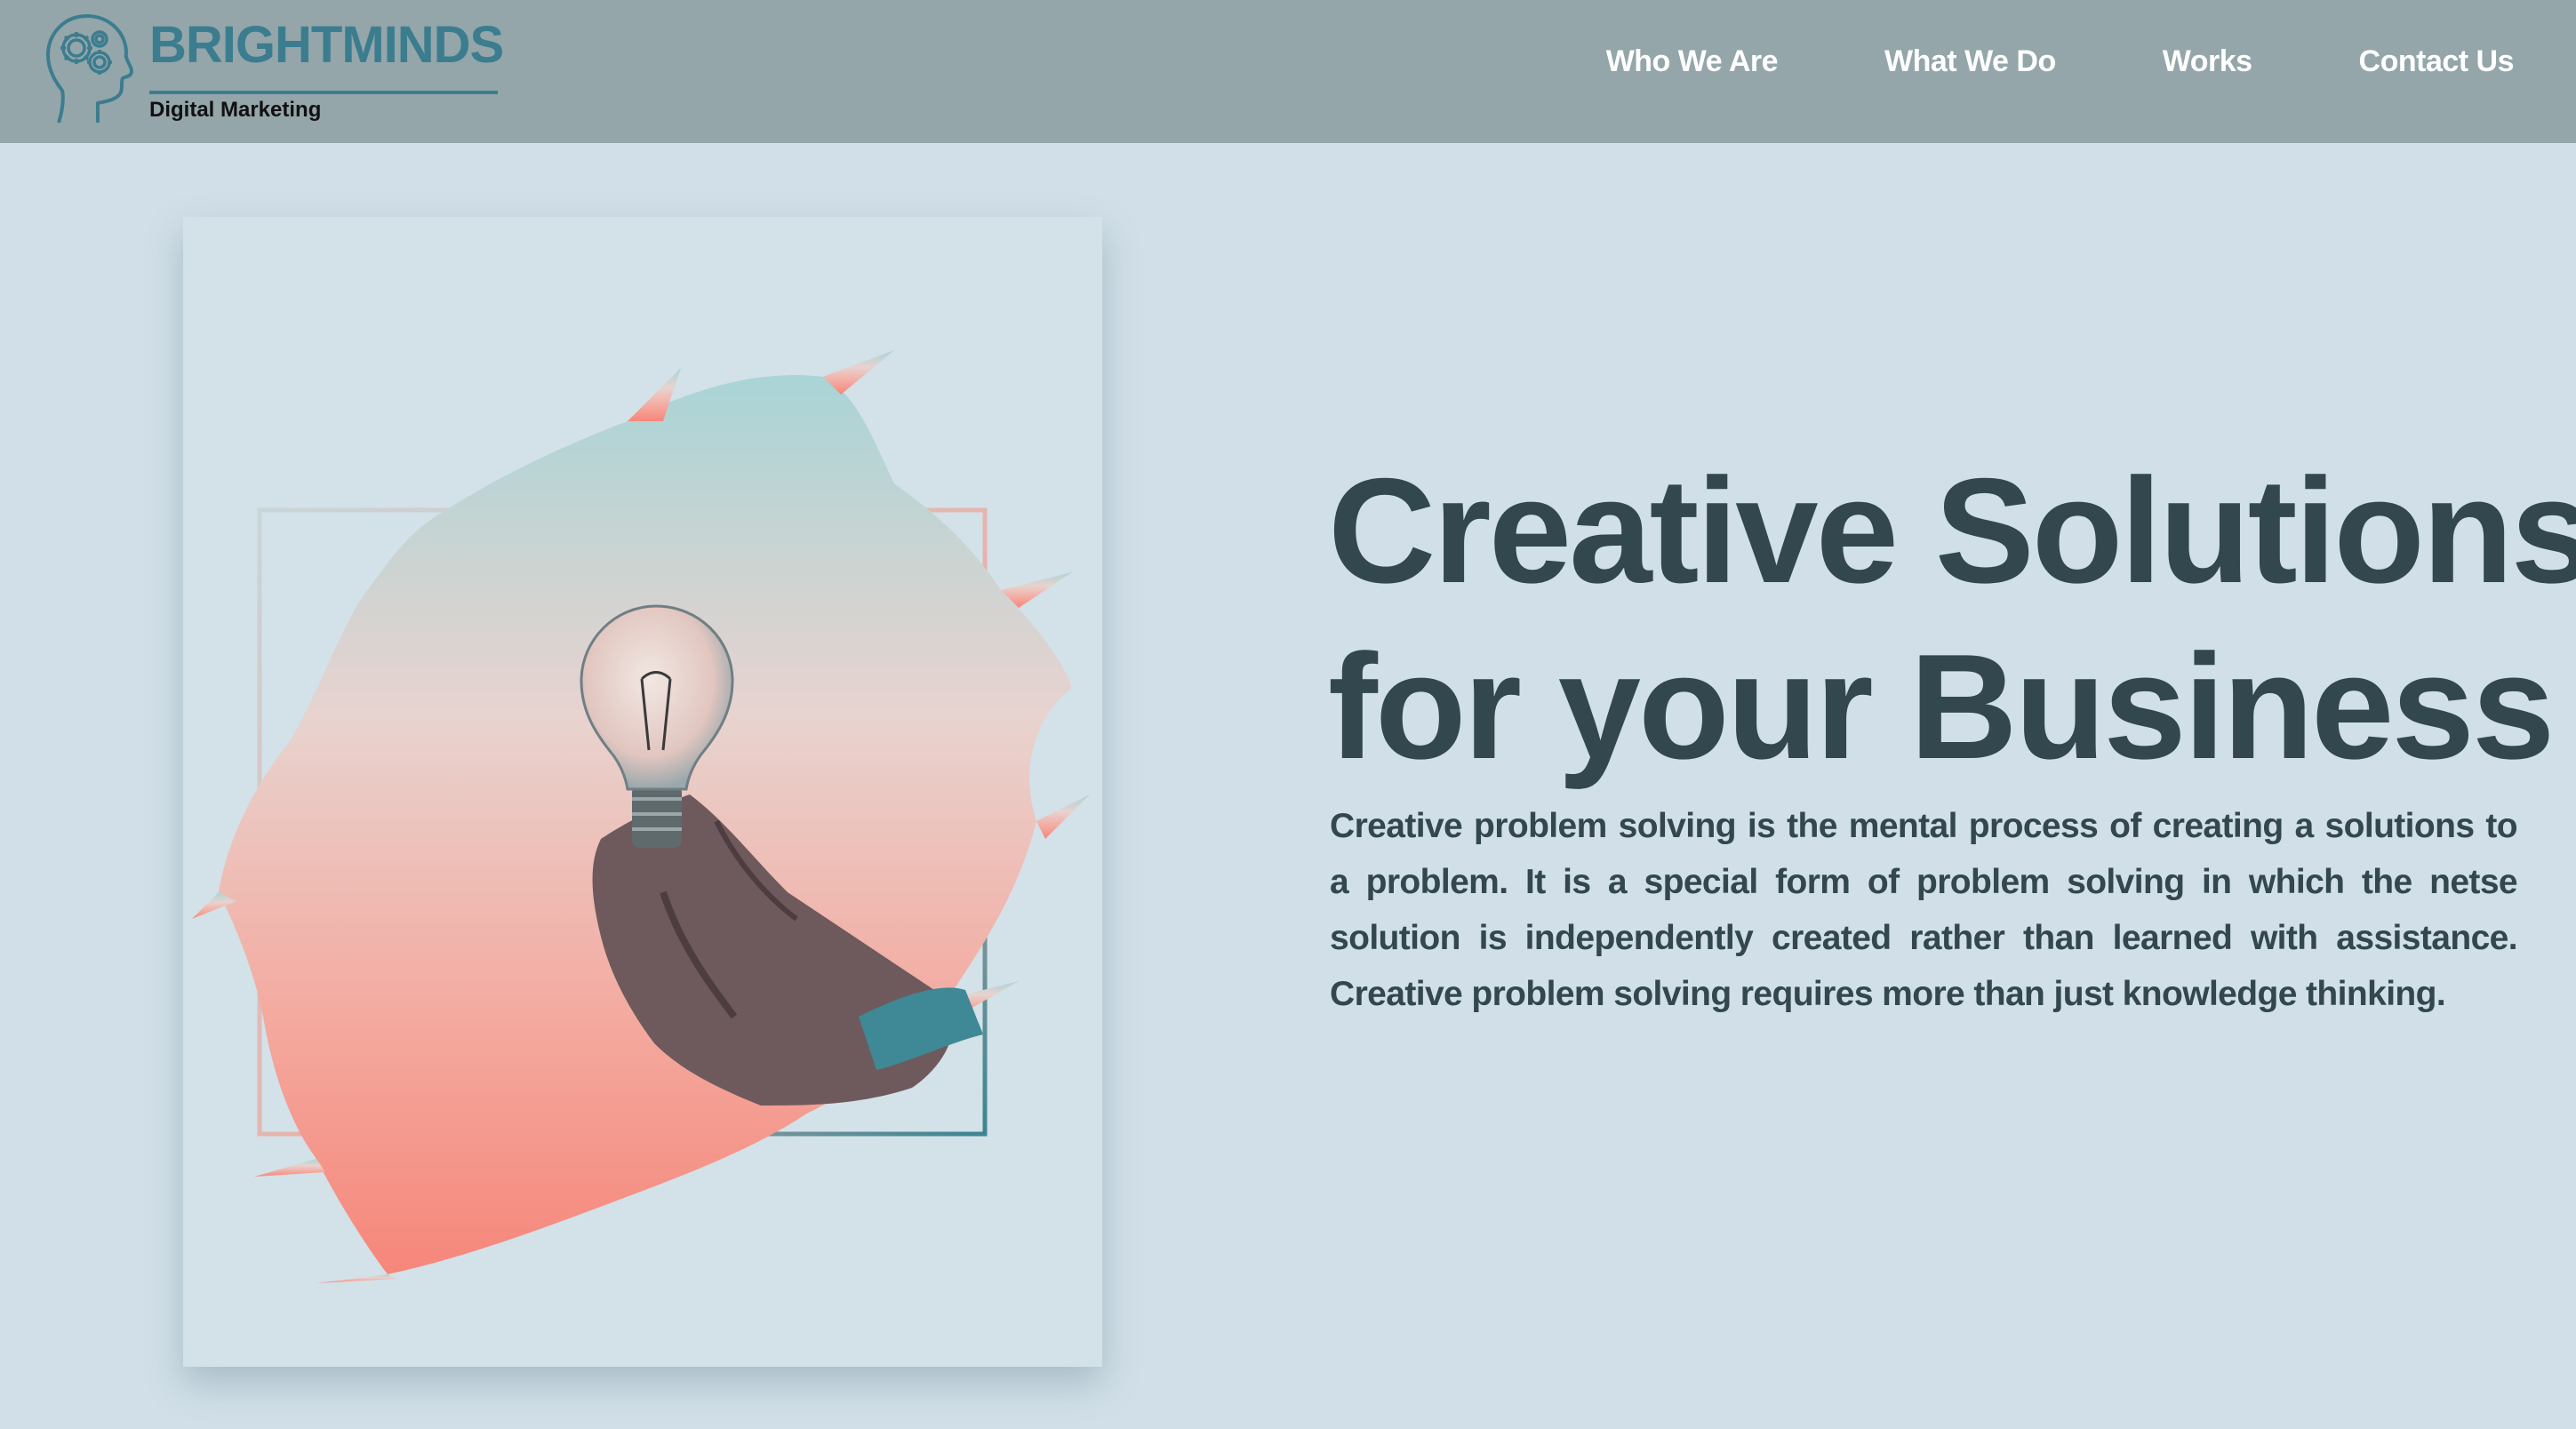 The image size is (2576, 1429). I want to click on brand-logo: BRIGHTMINDS Digital Marketing, so click(274, 70).